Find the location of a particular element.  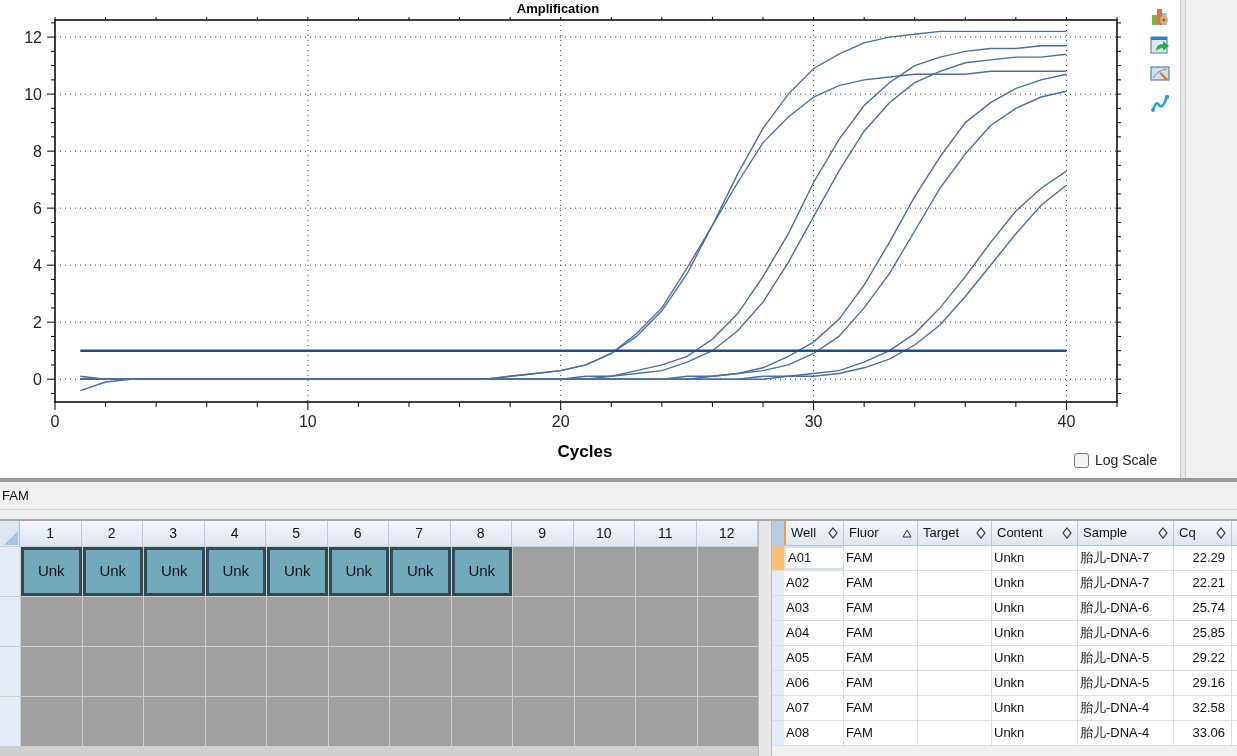

table-cell: 22.29 is located at coordinates (1203, 558).